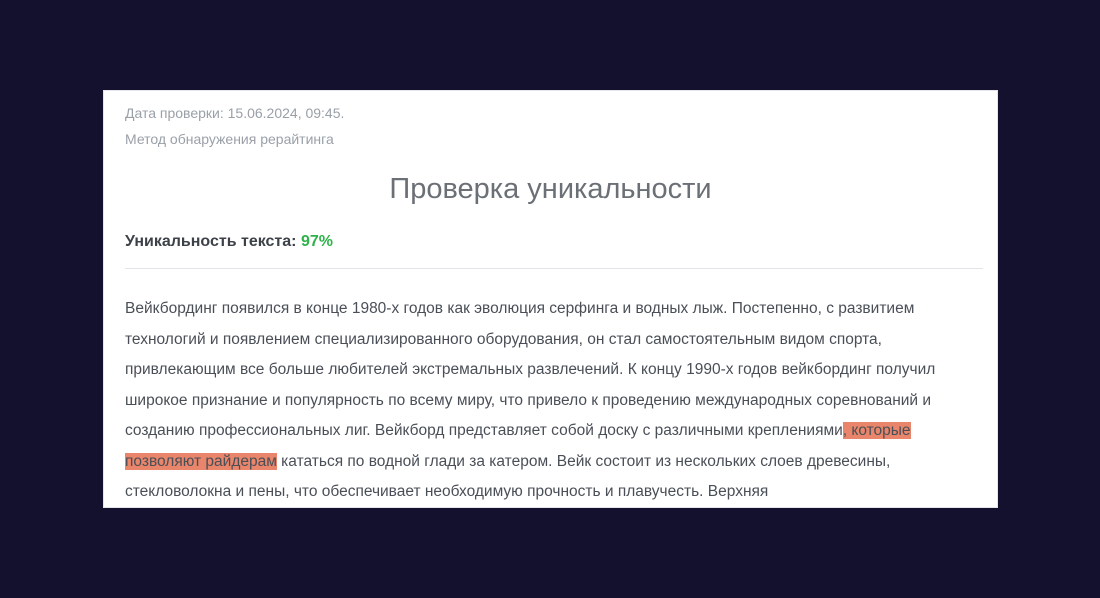  I want to click on uniqueness-label: Уникальность текста:, so click(211, 241).